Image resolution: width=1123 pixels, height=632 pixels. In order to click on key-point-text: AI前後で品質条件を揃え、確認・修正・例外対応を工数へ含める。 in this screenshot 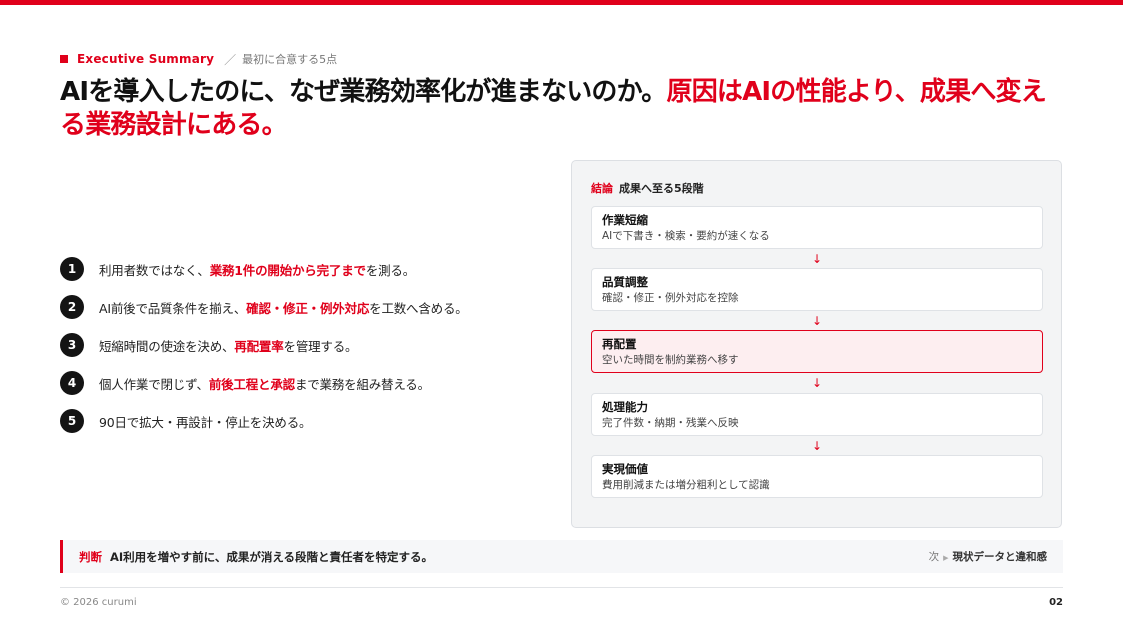, I will do `click(283, 308)`.